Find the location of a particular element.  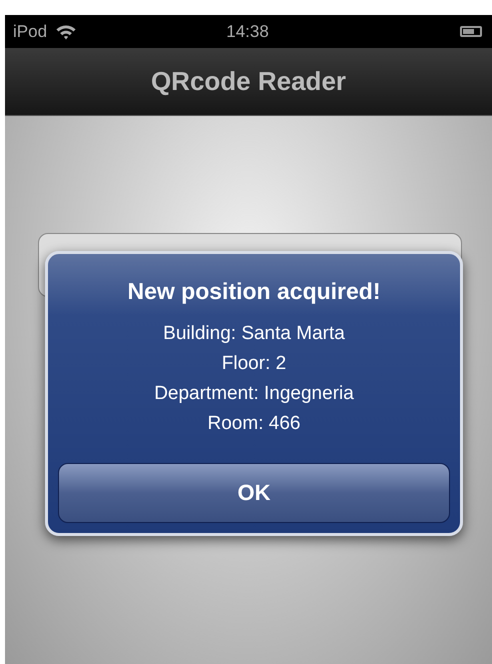

alert-title: New position acquired! is located at coordinates (254, 291).